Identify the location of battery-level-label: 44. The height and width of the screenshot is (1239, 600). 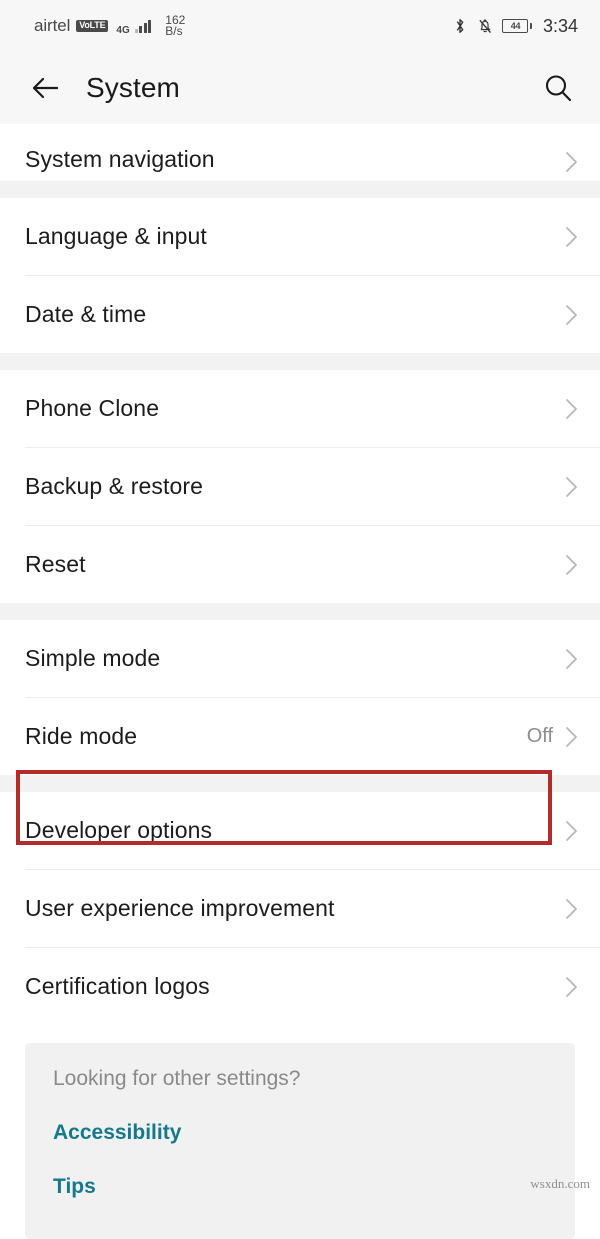
(515, 26).